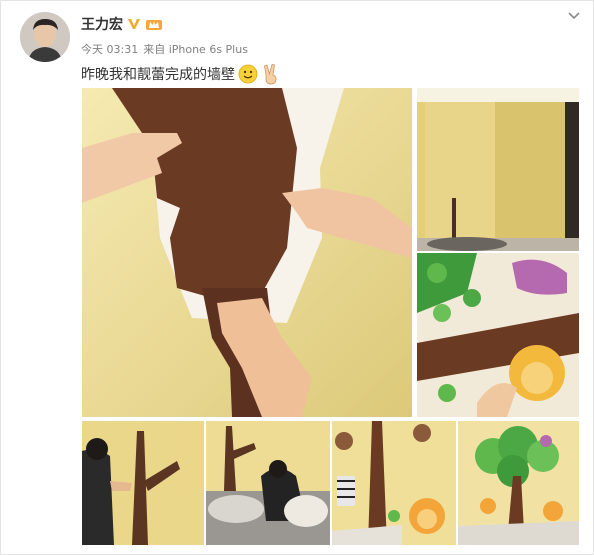  Describe the element at coordinates (574, 16) in the screenshot. I see `chevron-down-icon` at that location.